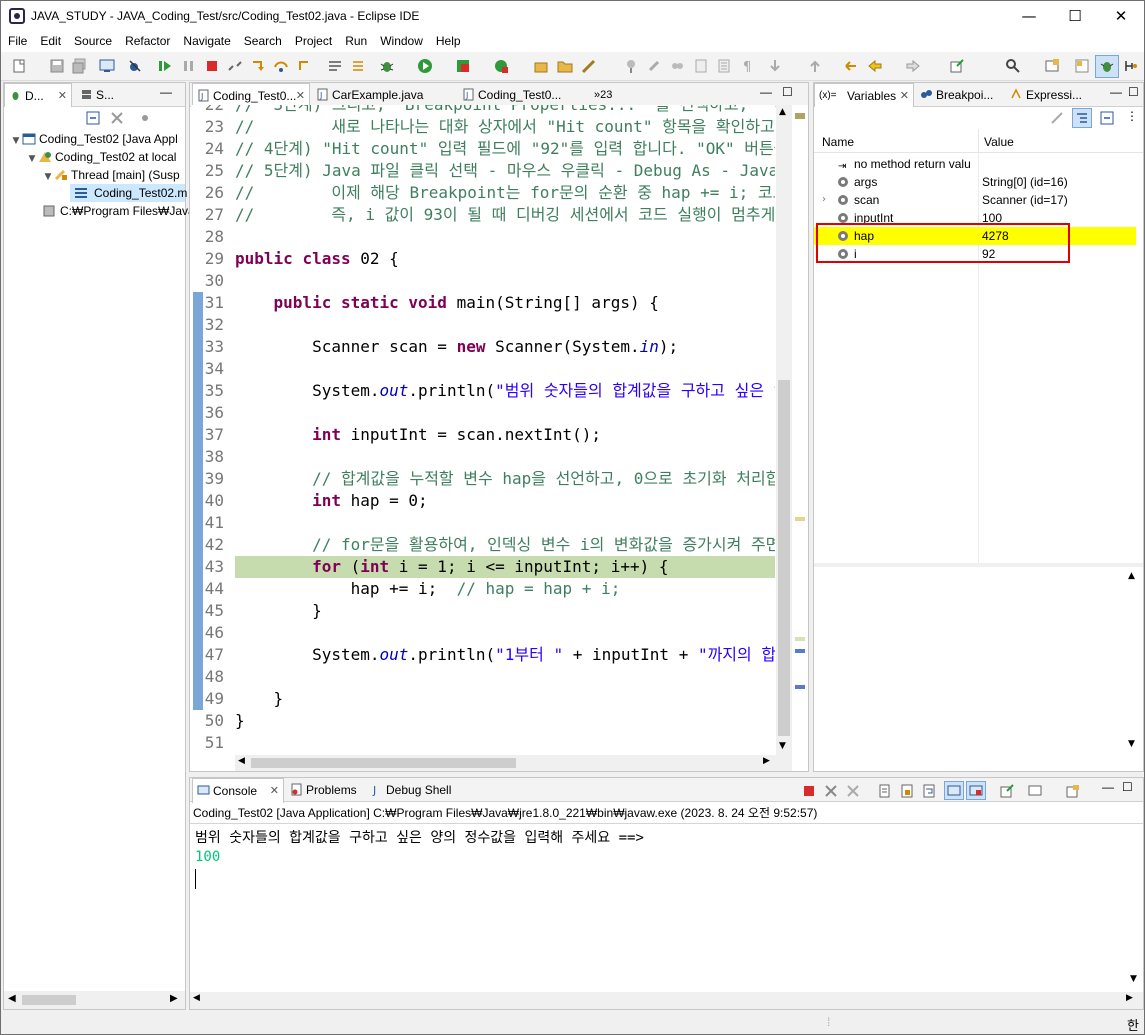  Describe the element at coordinates (1133, 92) in the screenshot. I see `maximize-view-icon: ☐` at that location.